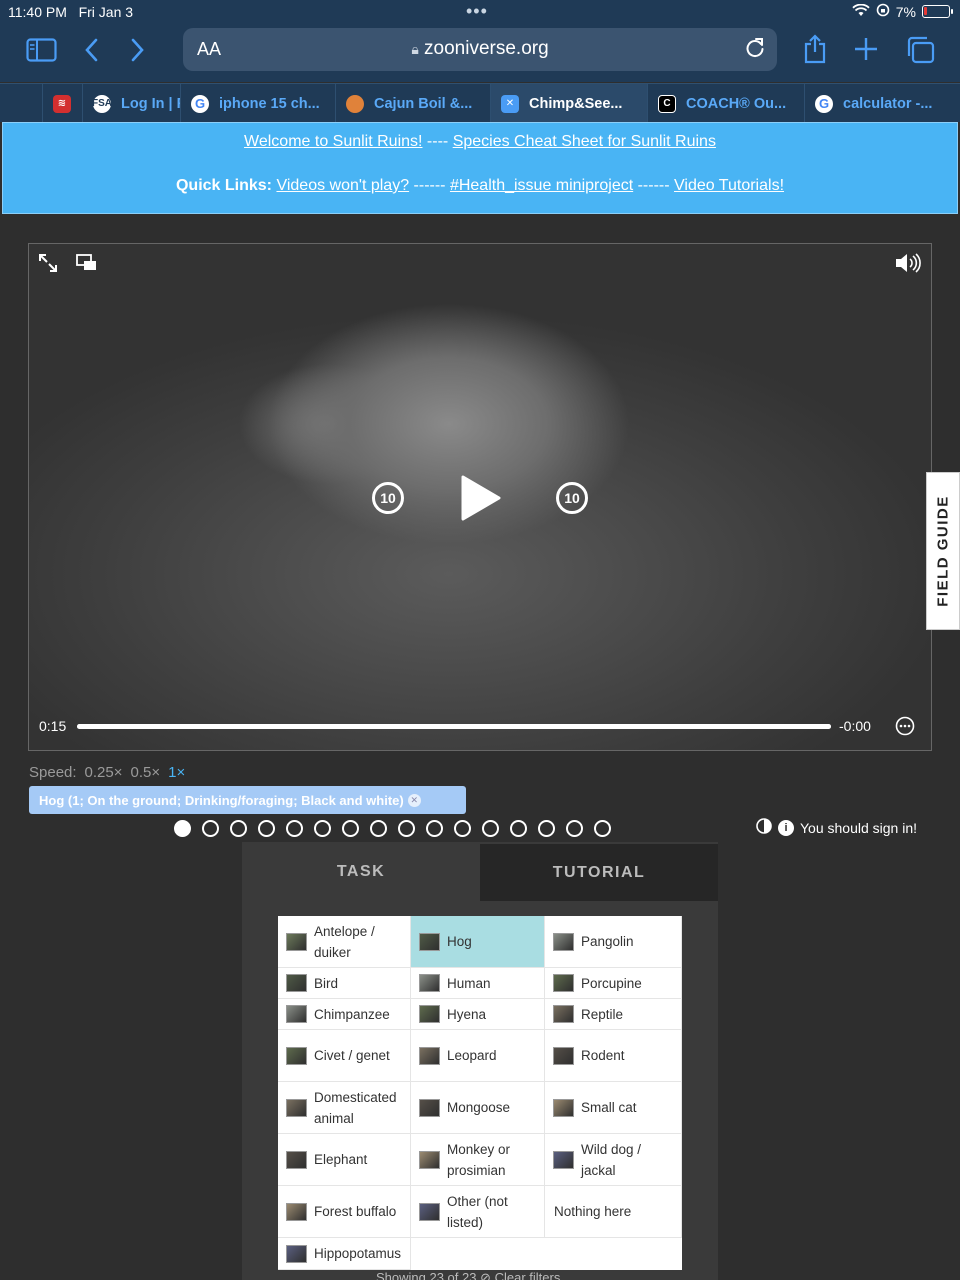 This screenshot has height=1280, width=960. I want to click on speed-option-0.5: 0.5×, so click(146, 772).